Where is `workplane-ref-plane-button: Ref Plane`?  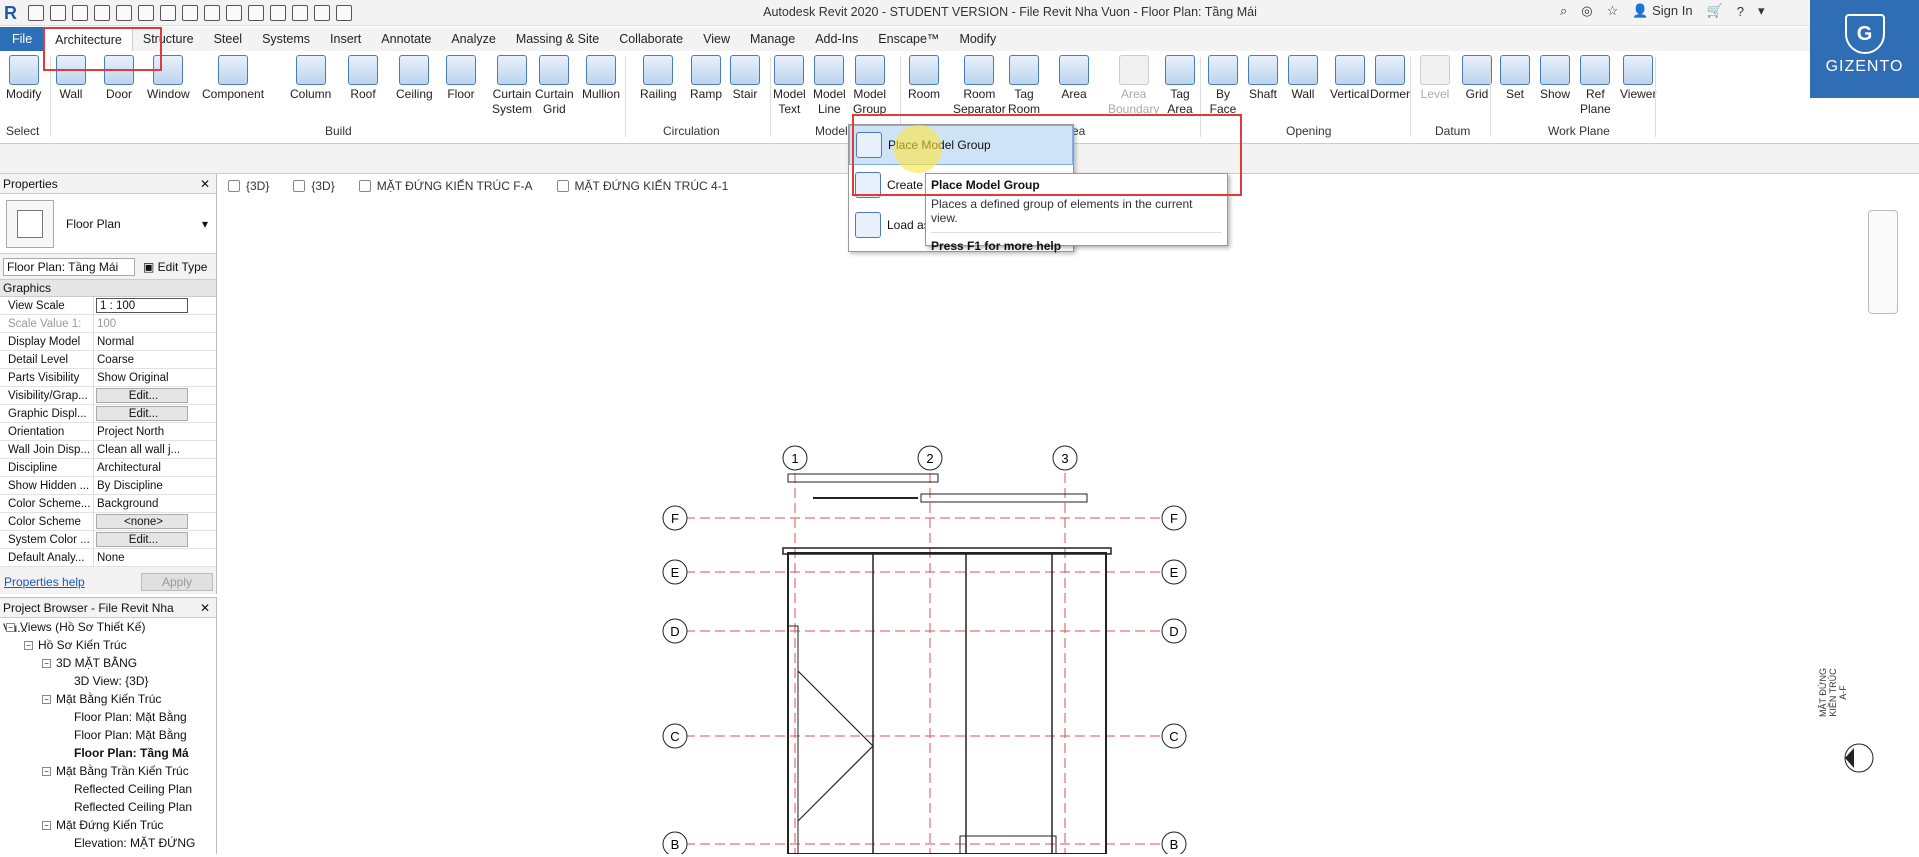 workplane-ref-plane-button: Ref Plane is located at coordinates (1595, 86).